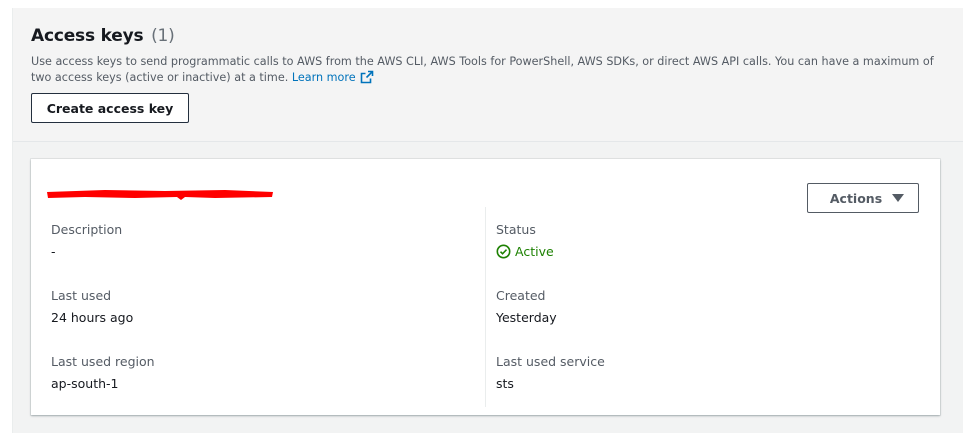 This screenshot has width=963, height=433. What do you see at coordinates (103, 361) in the screenshot?
I see `last-used-region-label: Last used region` at bounding box center [103, 361].